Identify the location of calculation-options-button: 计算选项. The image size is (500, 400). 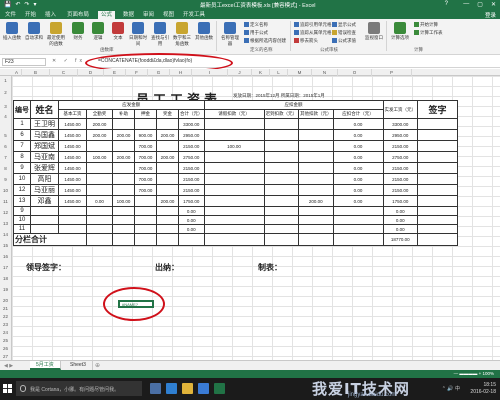
(400, 31).